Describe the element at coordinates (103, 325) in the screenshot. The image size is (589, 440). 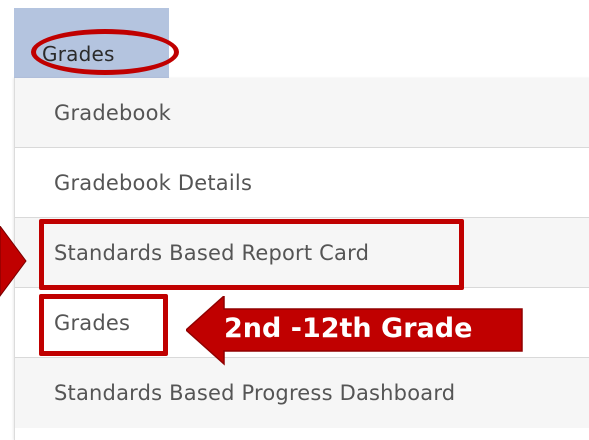
I see `grades-item-highlight-box` at that location.